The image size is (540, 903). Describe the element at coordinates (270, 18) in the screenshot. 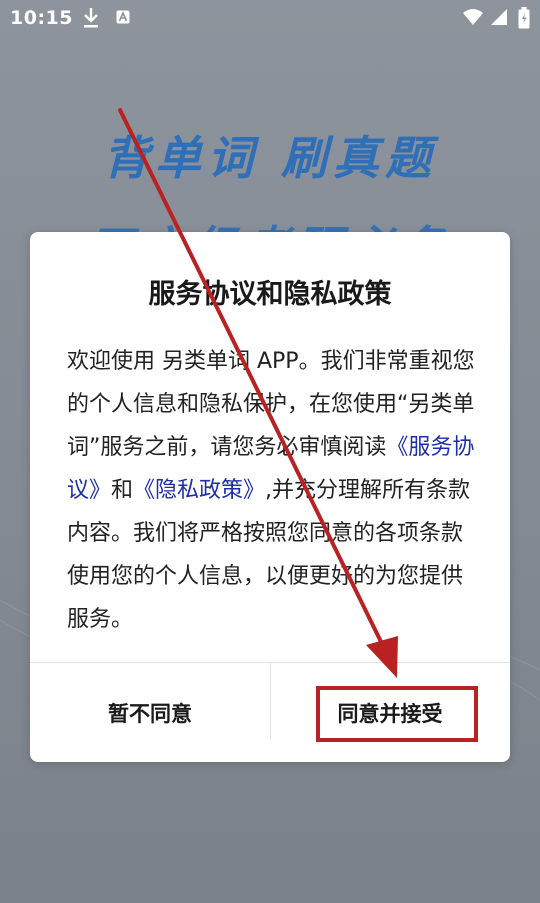

I see `status-bar: 10:15` at that location.